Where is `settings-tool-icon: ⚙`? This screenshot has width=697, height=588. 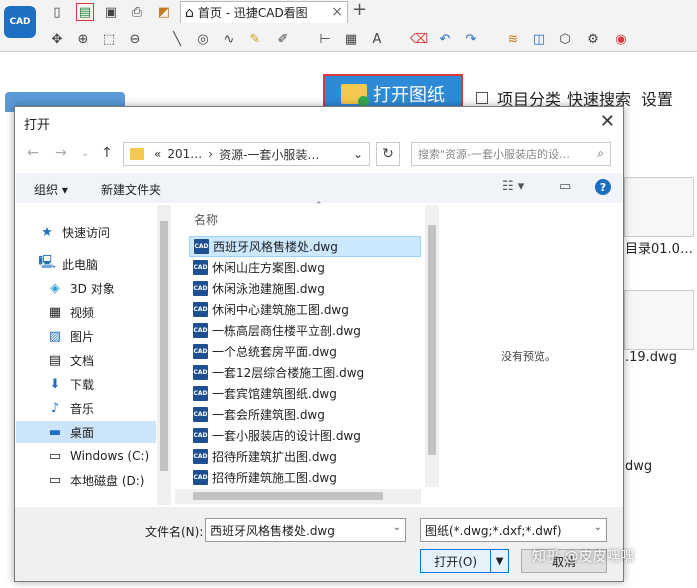
settings-tool-icon: ⚙ is located at coordinates (593, 39).